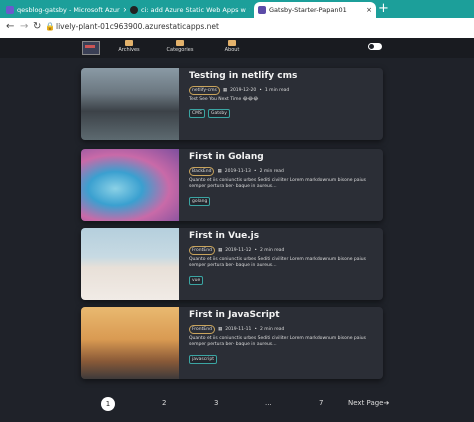 This screenshot has width=474, height=422. I want to click on post-meta: FrontEnd ▦ 2019-11-12 • 2 min read, so click(236, 250).